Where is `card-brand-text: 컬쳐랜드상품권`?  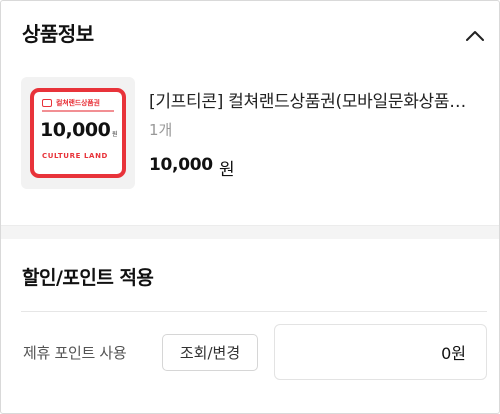 card-brand-text: 컬쳐랜드상품권 is located at coordinates (78, 103).